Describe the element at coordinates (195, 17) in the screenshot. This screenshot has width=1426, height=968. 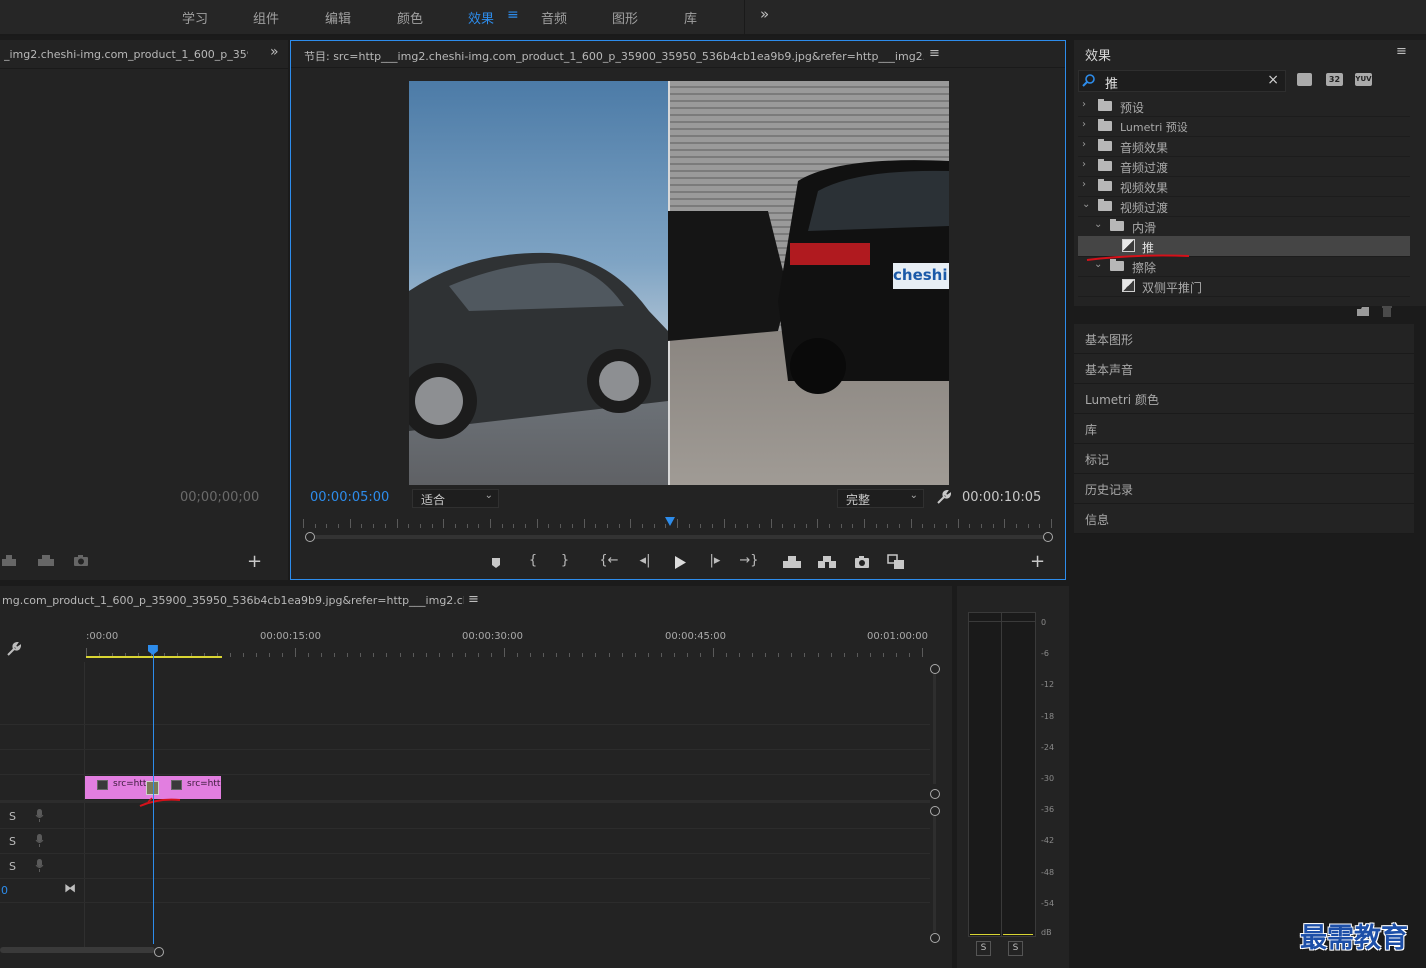
I see `tab-learn: 学习` at that location.